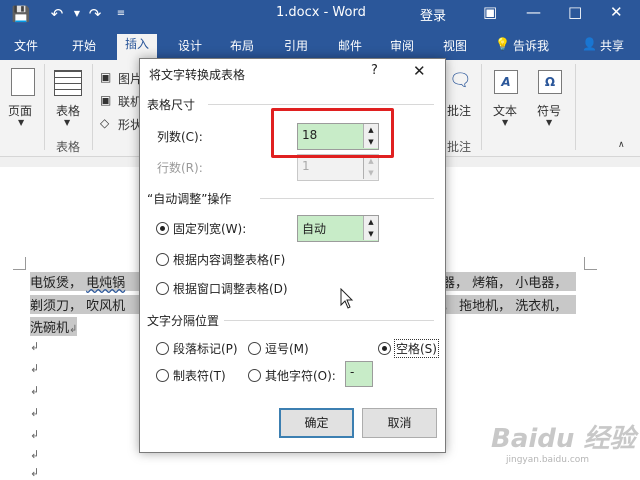 This screenshot has height=480, width=640. I want to click on page-icon, so click(23, 82).